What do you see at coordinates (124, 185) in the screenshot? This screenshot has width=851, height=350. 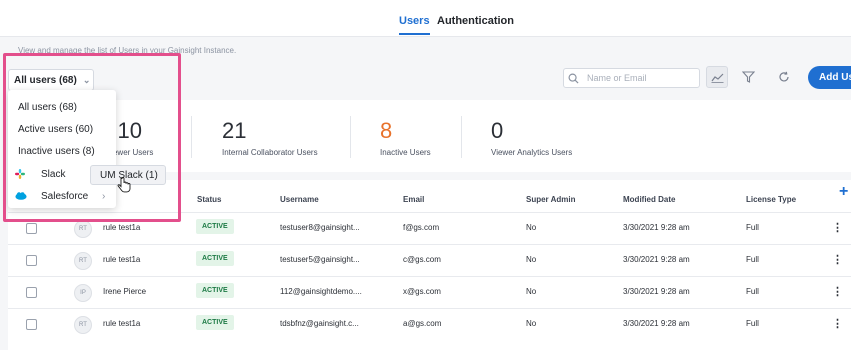 I see `hand-cursor-icon` at bounding box center [124, 185].